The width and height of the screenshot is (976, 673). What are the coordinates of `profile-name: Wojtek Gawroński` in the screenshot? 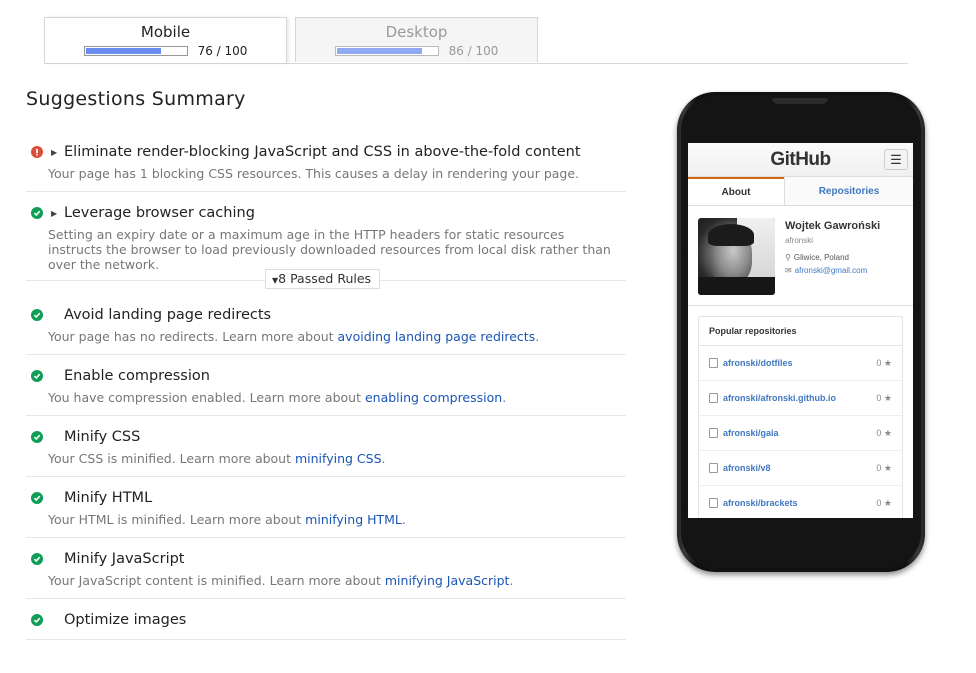 It's located at (833, 226).